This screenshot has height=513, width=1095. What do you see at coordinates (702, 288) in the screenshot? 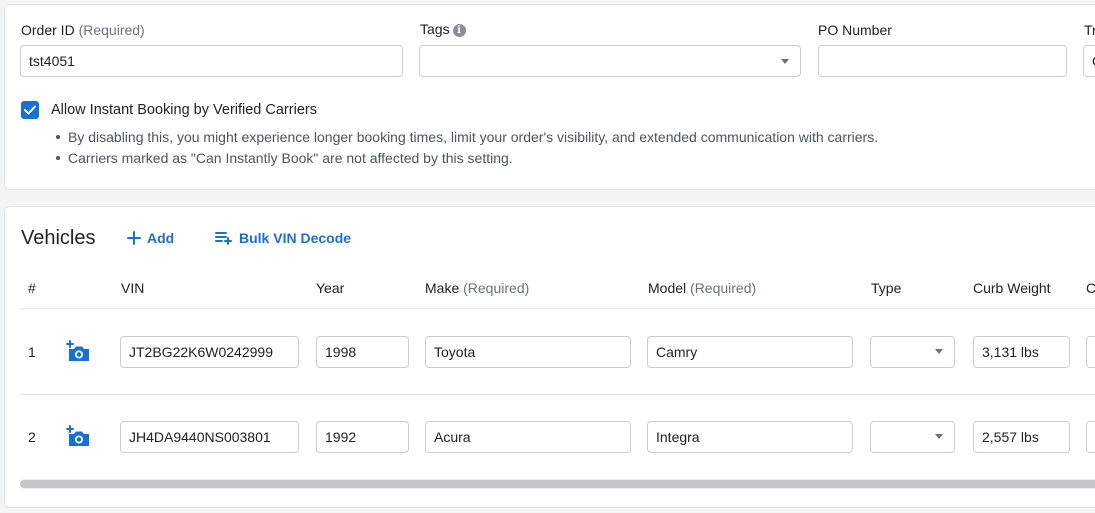
I see `column-header-model: Model (Required)` at bounding box center [702, 288].